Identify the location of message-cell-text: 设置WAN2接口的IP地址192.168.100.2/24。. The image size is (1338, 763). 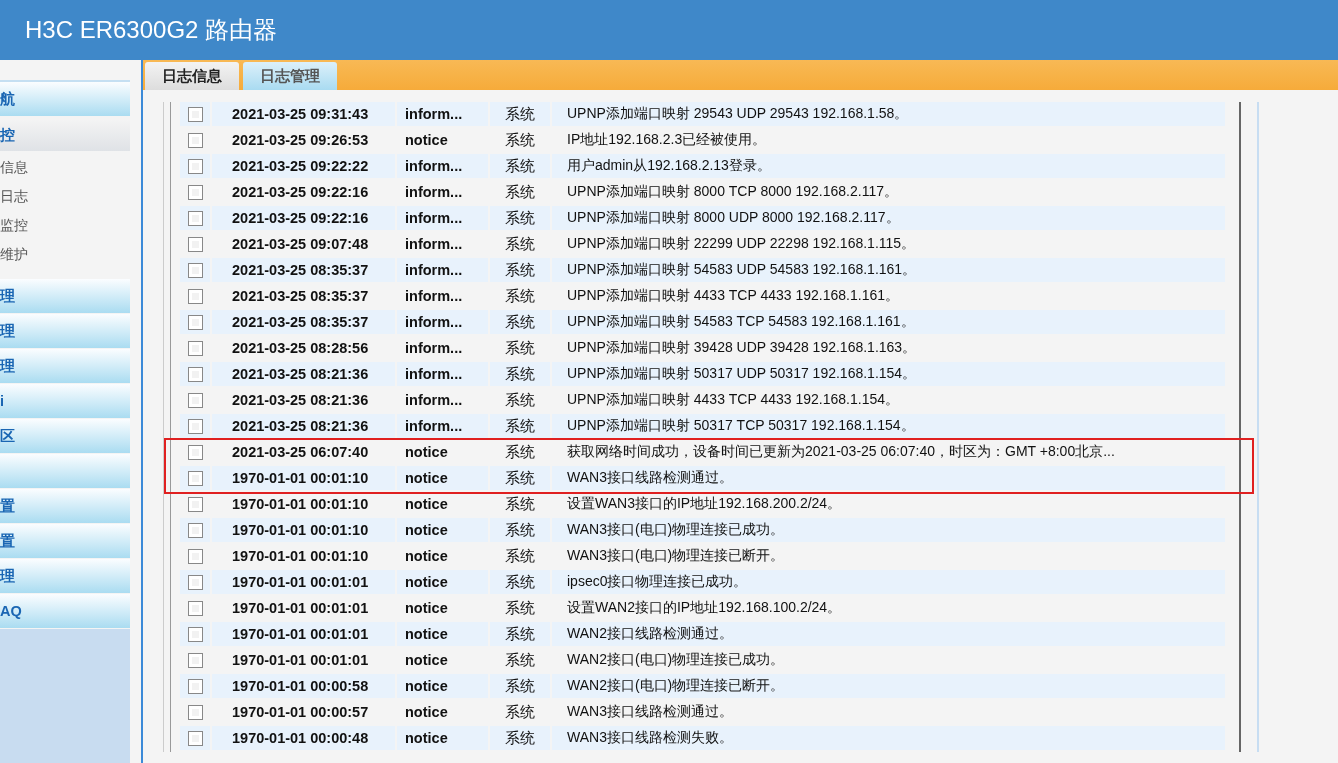
(704, 607).